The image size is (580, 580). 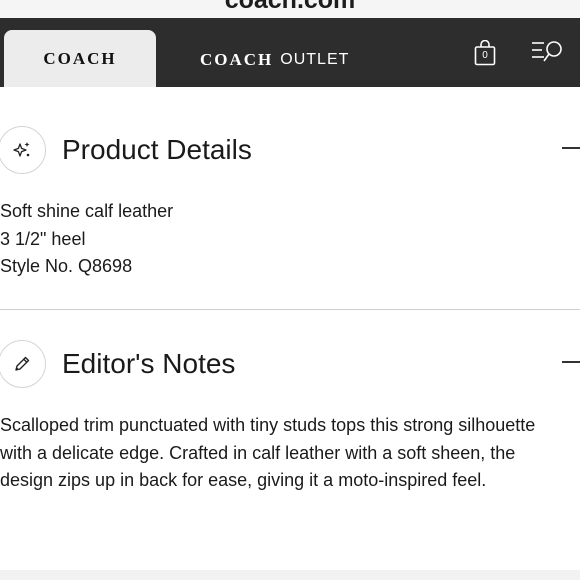 I want to click on tab-coach: COACH, so click(x=80, y=58).